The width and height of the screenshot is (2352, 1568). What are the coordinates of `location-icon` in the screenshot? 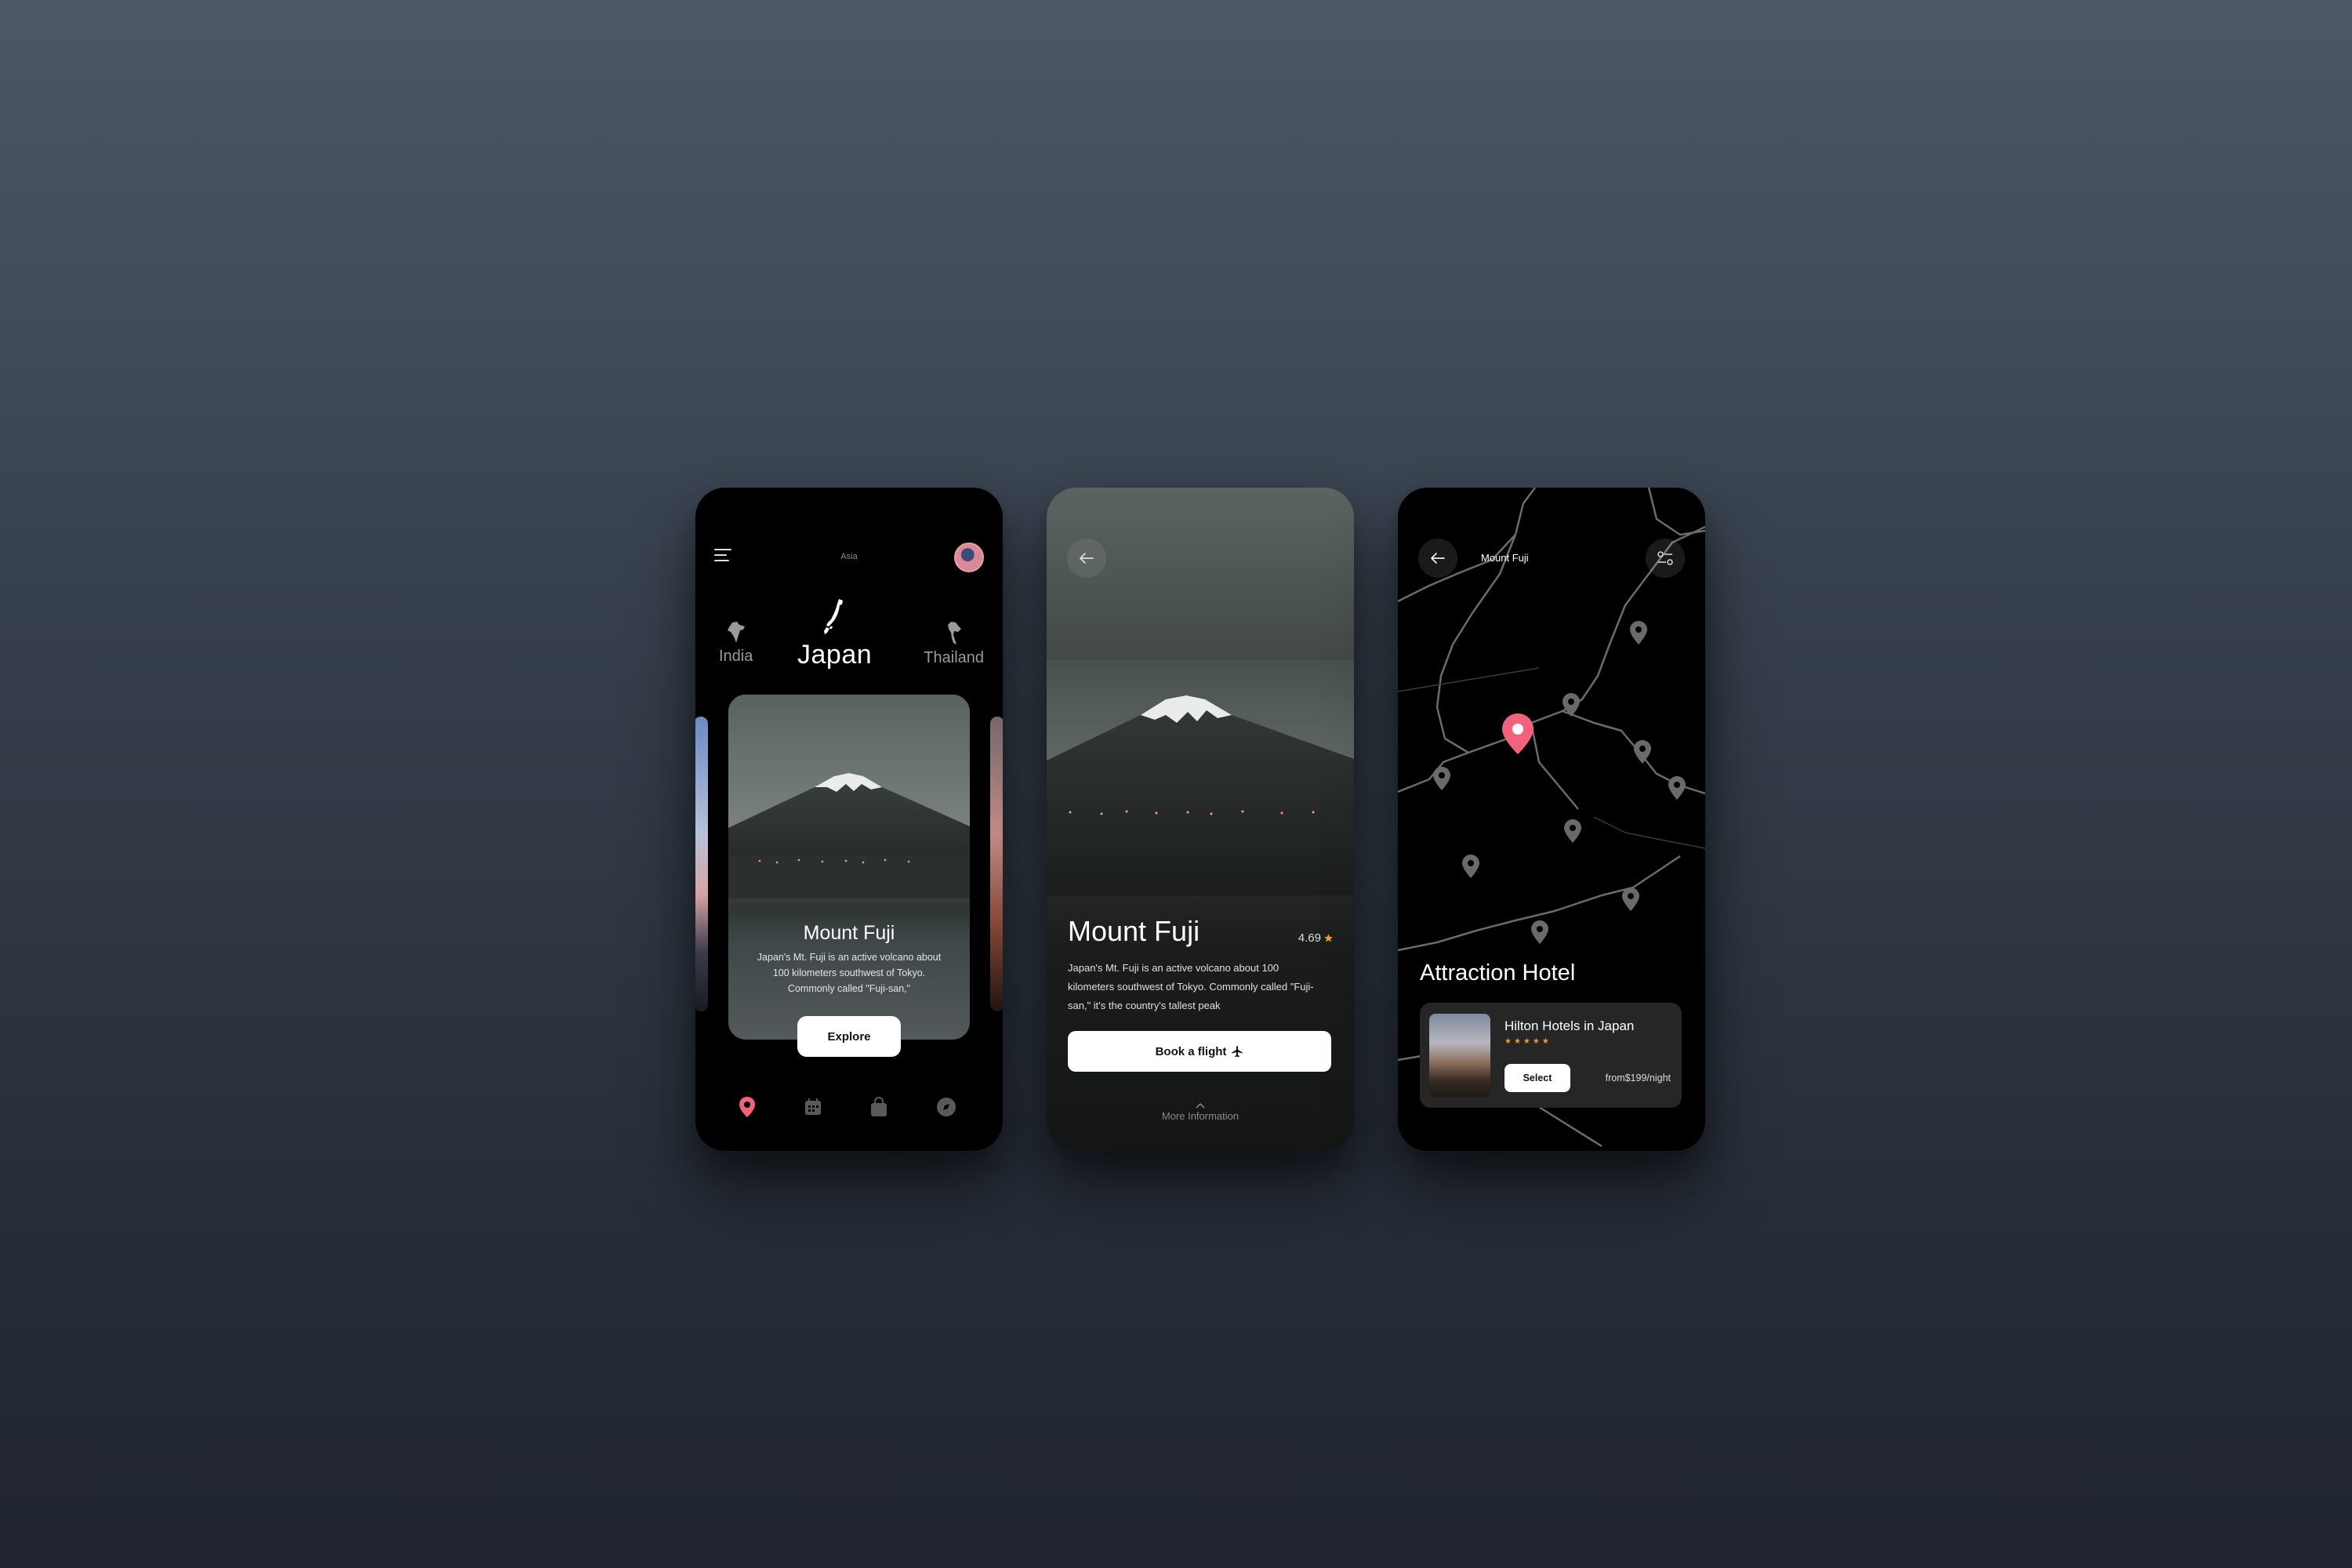 It's located at (747, 1107).